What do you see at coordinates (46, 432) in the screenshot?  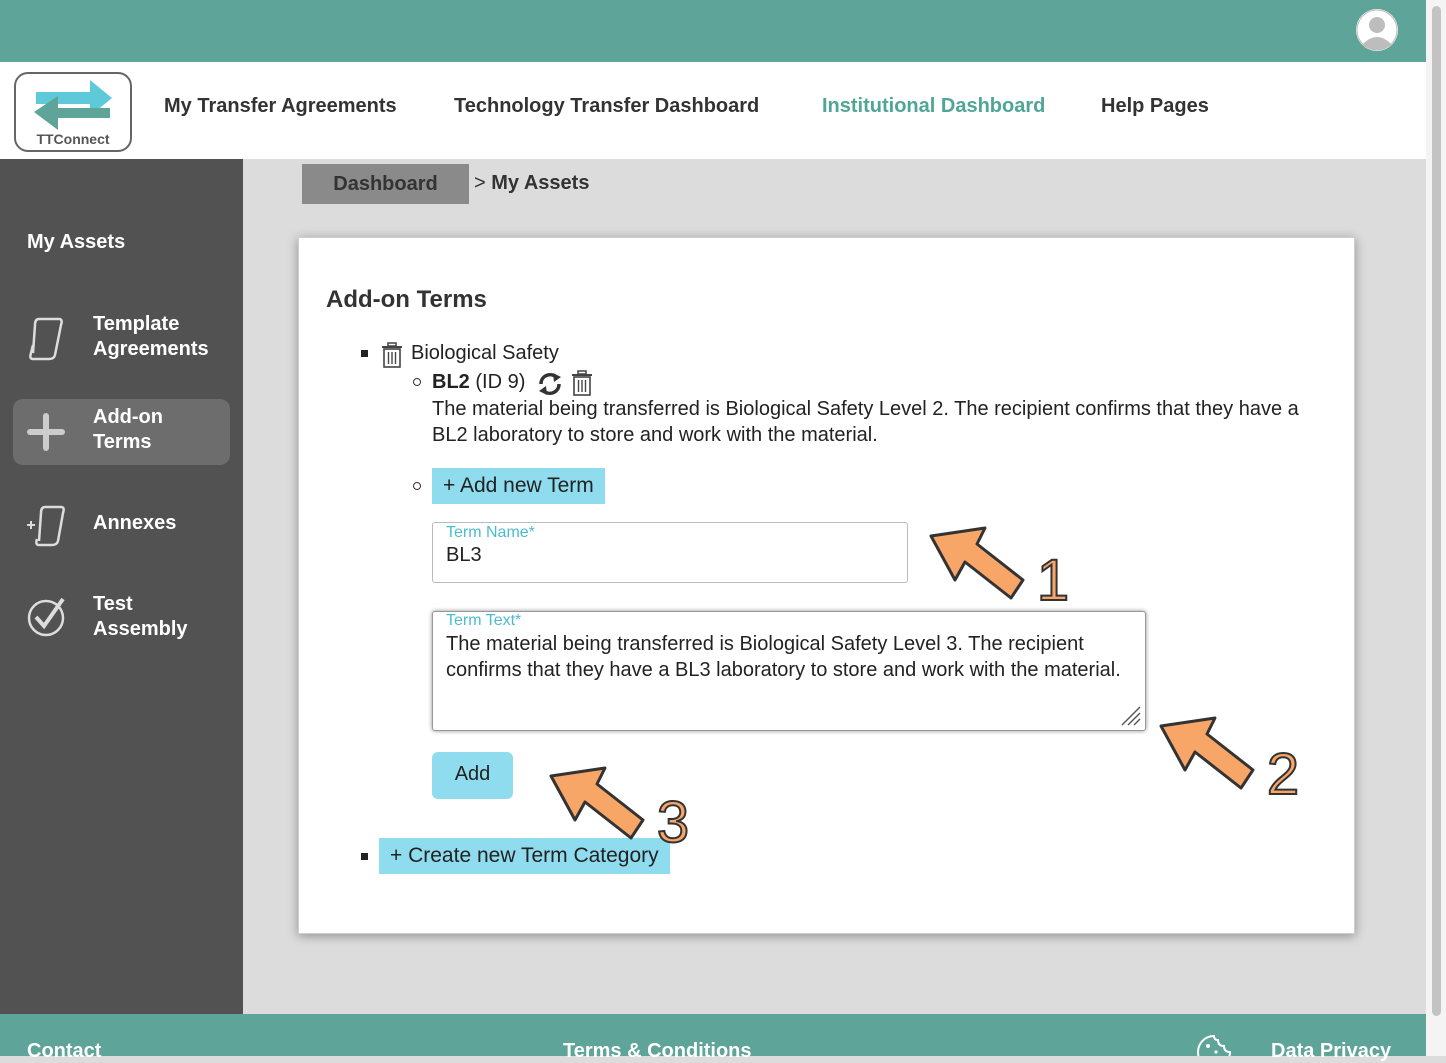 I see `plus-icon` at bounding box center [46, 432].